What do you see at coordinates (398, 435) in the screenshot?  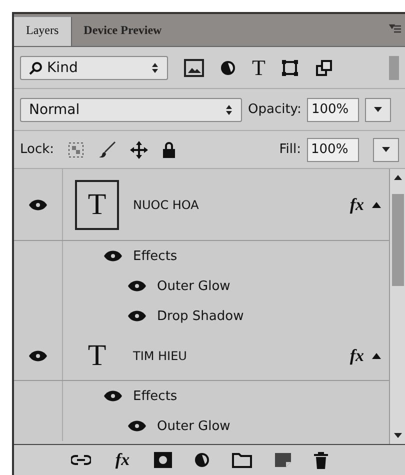 I see `scroll-down-icon` at bounding box center [398, 435].